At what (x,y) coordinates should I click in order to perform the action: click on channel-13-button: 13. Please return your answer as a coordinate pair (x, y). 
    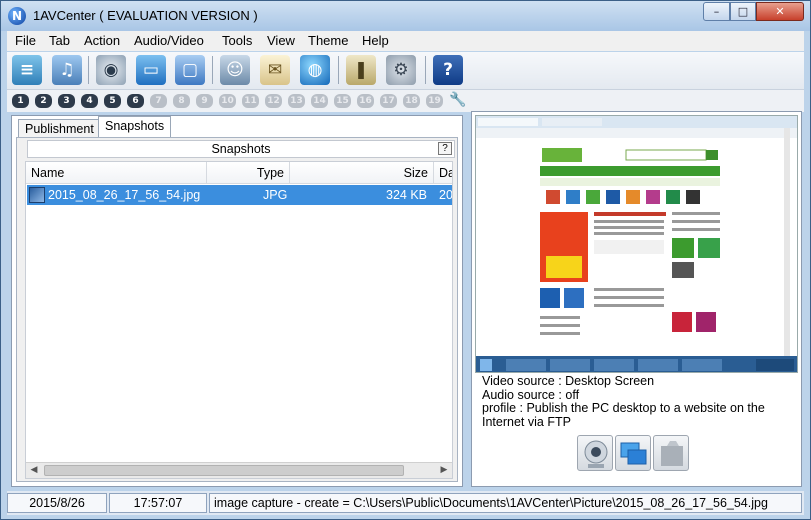
    Looking at the image, I should click on (296, 101).